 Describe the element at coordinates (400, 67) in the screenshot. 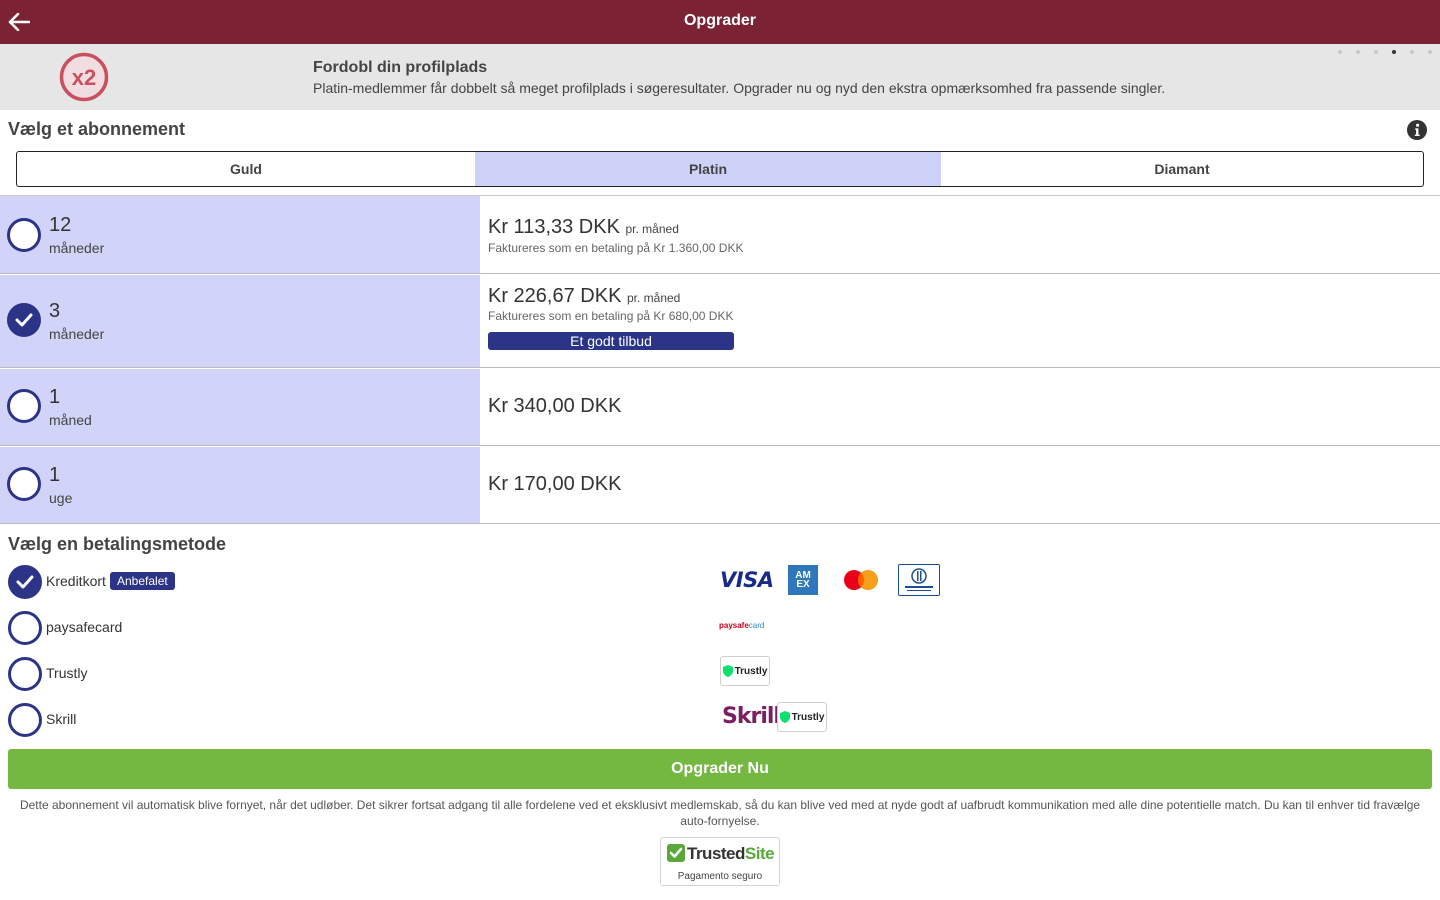

I see `promo-headline: Fordobl din profilplads` at that location.